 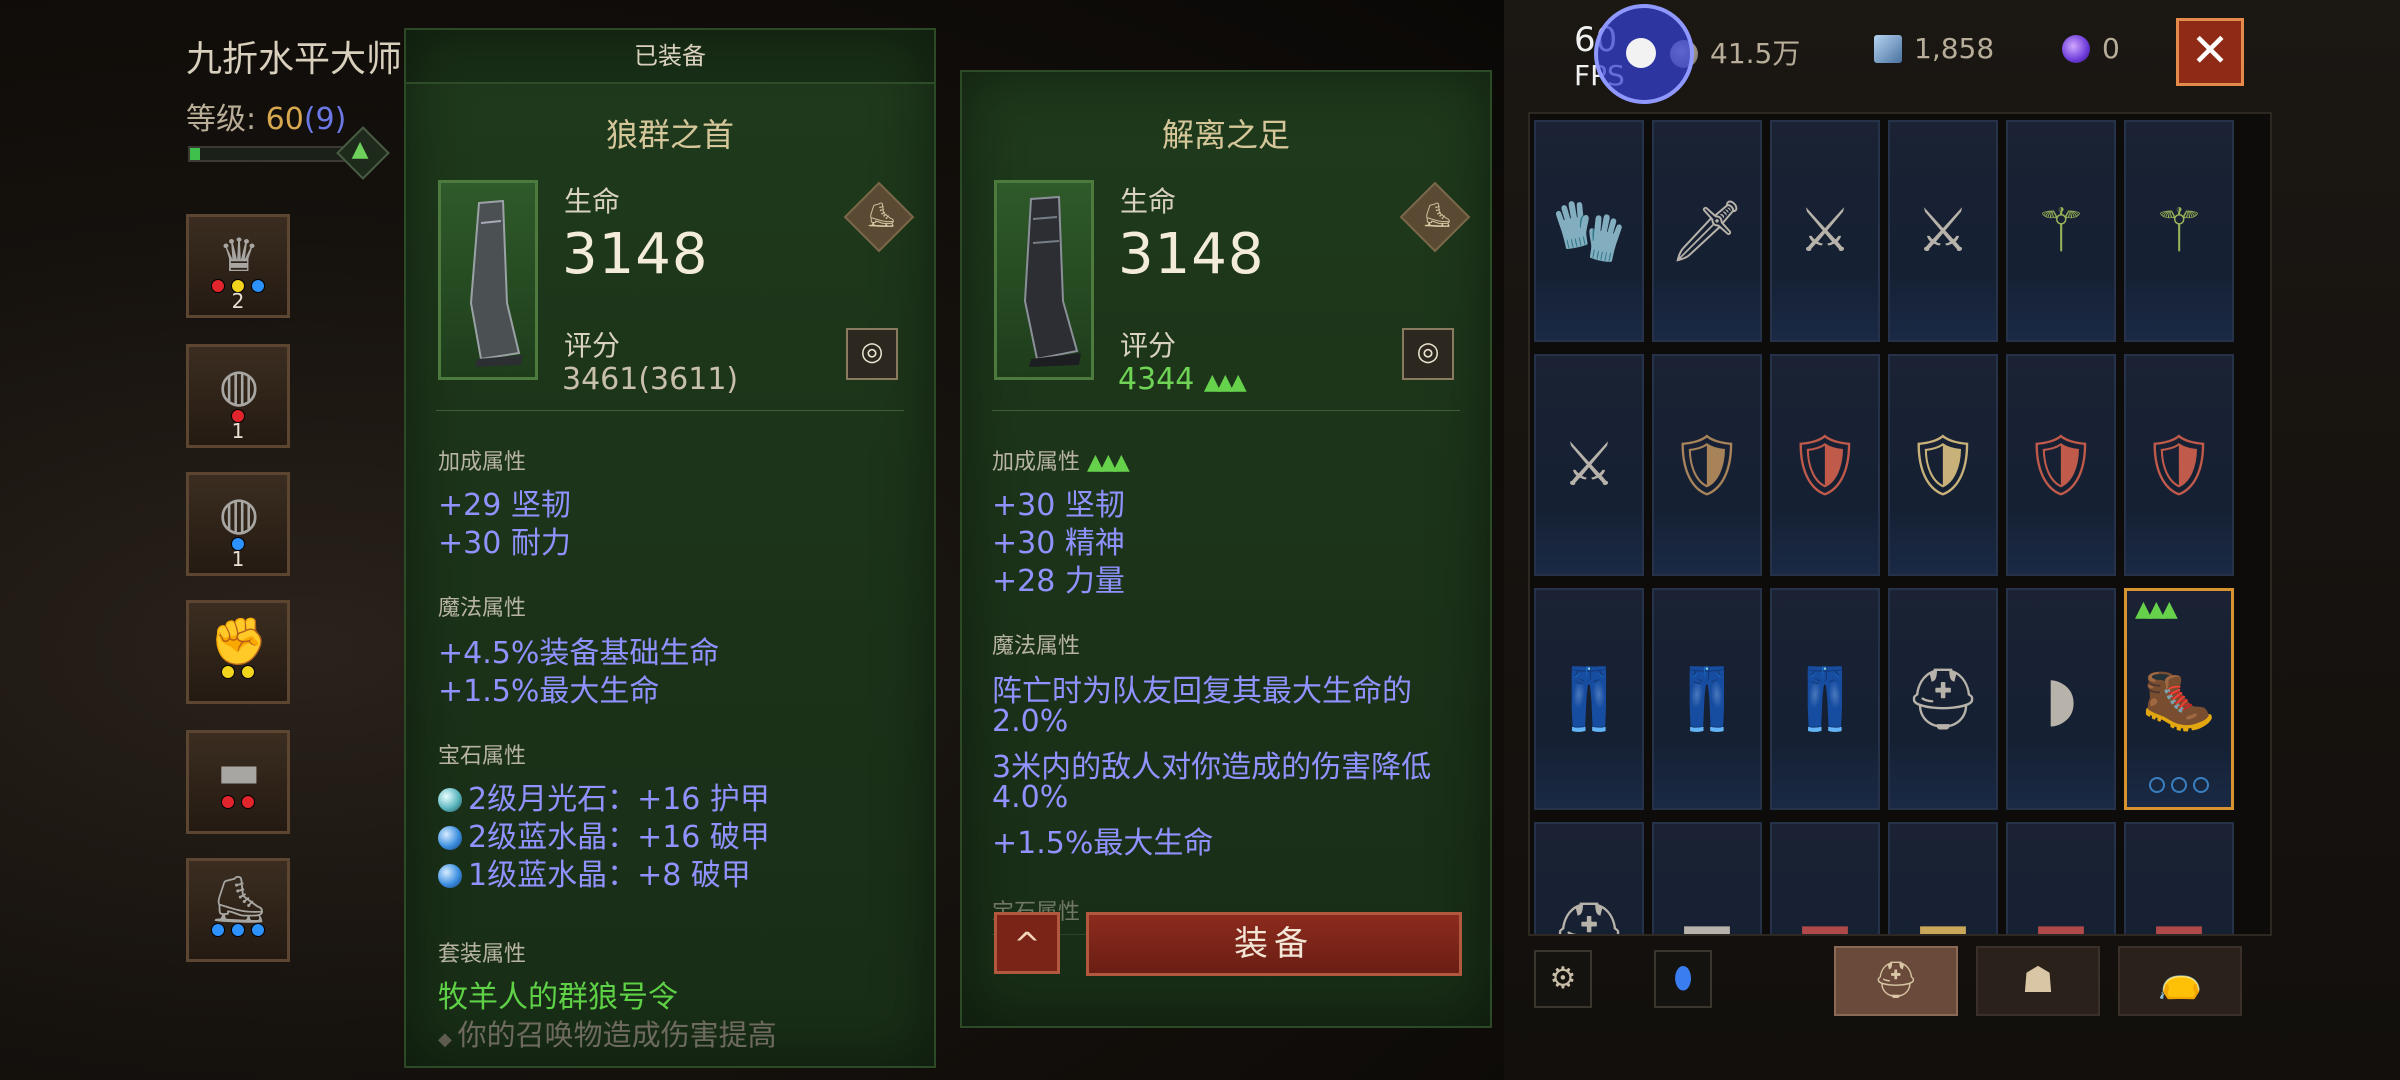 I want to click on character-name: 九折水平大师, so click(x=294, y=59).